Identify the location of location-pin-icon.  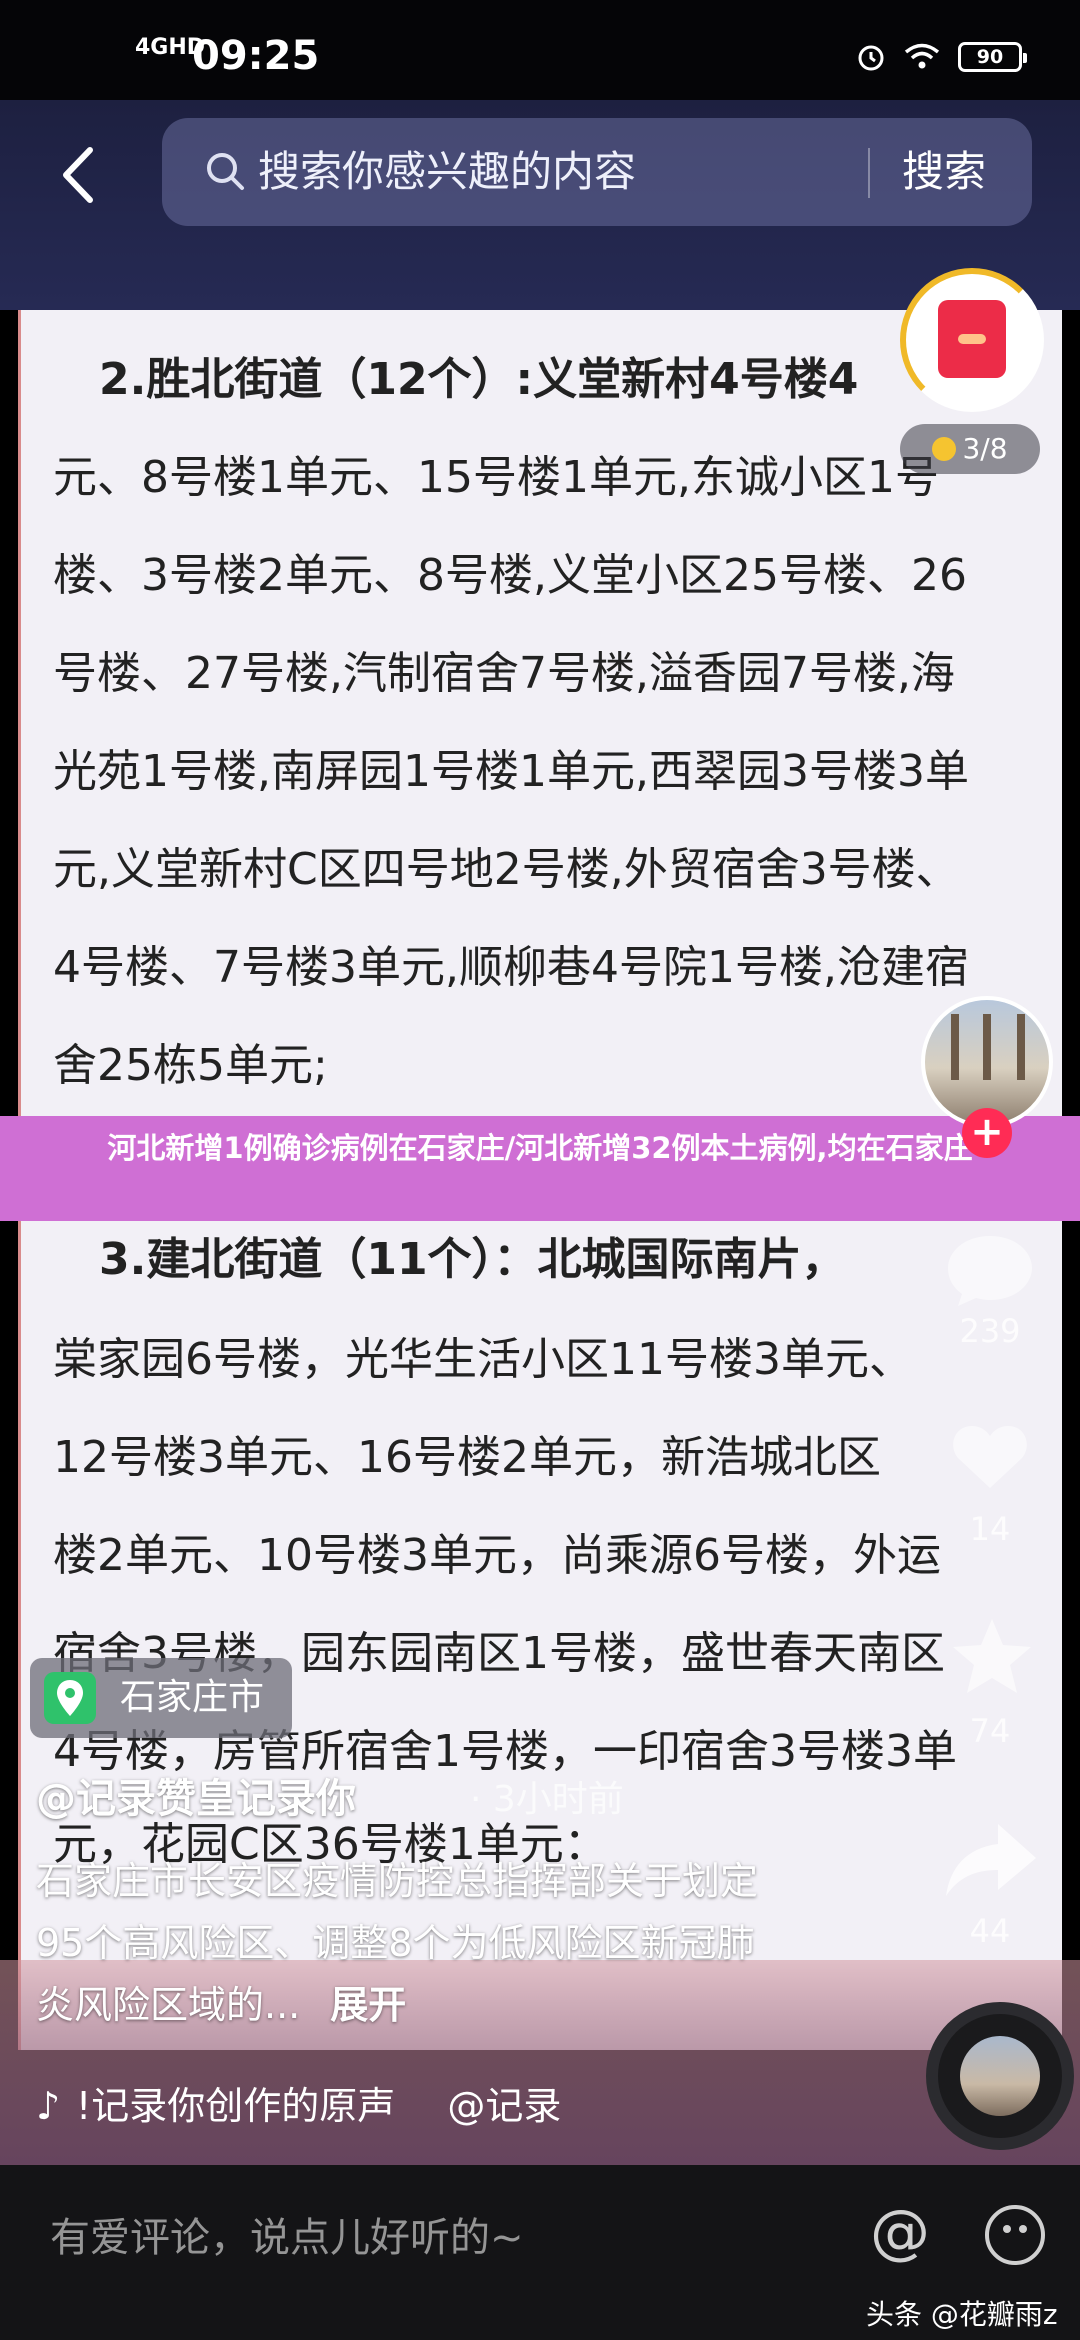
(70, 1698).